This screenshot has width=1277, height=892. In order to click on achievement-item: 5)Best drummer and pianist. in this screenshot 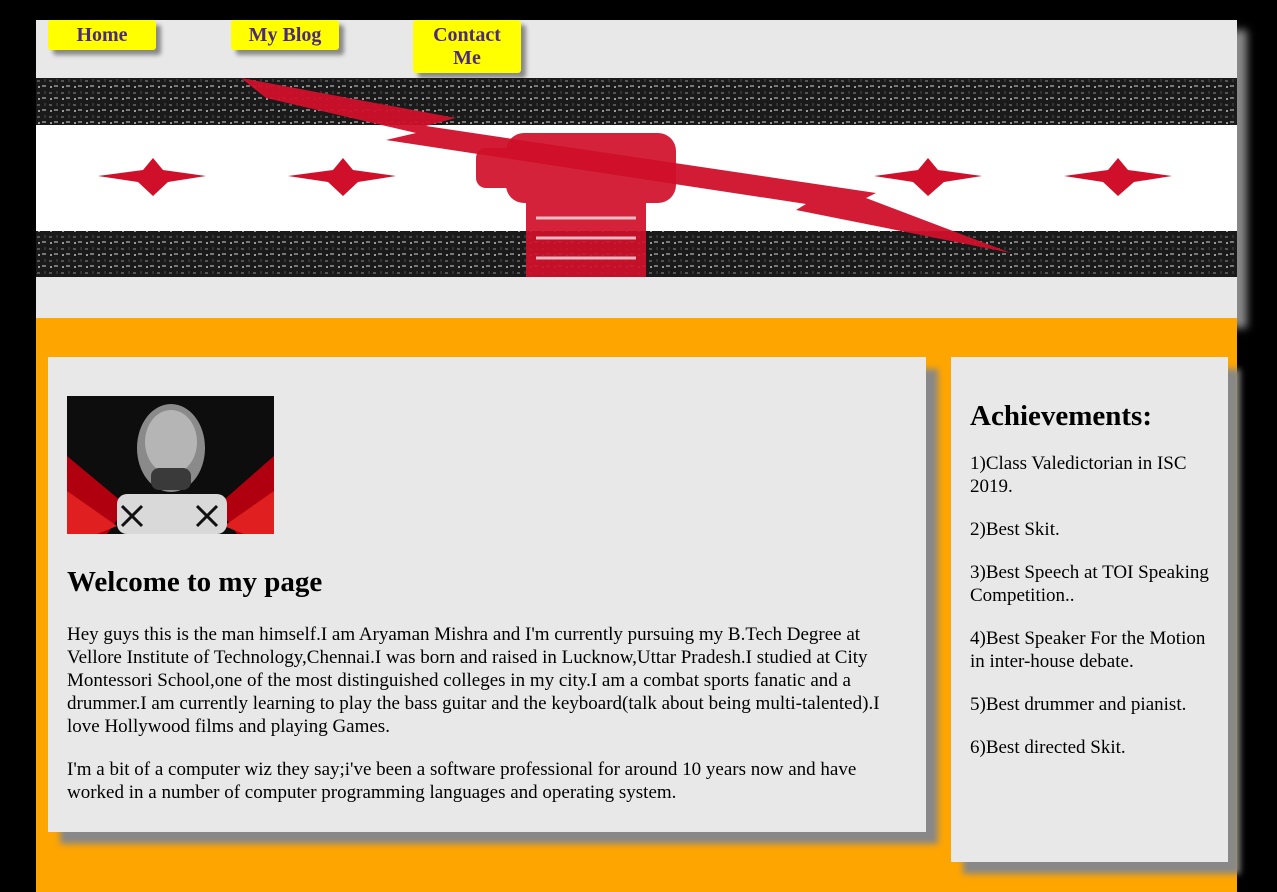, I will do `click(1078, 704)`.